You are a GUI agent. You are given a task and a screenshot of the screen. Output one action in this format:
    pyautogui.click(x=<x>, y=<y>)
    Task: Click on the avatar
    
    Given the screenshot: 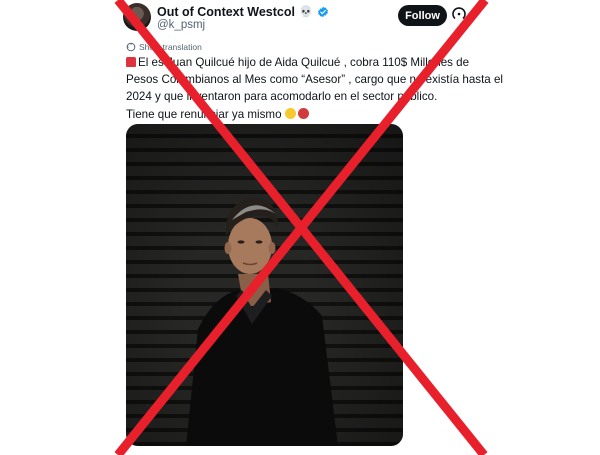 What is the action you would take?
    pyautogui.click(x=137, y=17)
    